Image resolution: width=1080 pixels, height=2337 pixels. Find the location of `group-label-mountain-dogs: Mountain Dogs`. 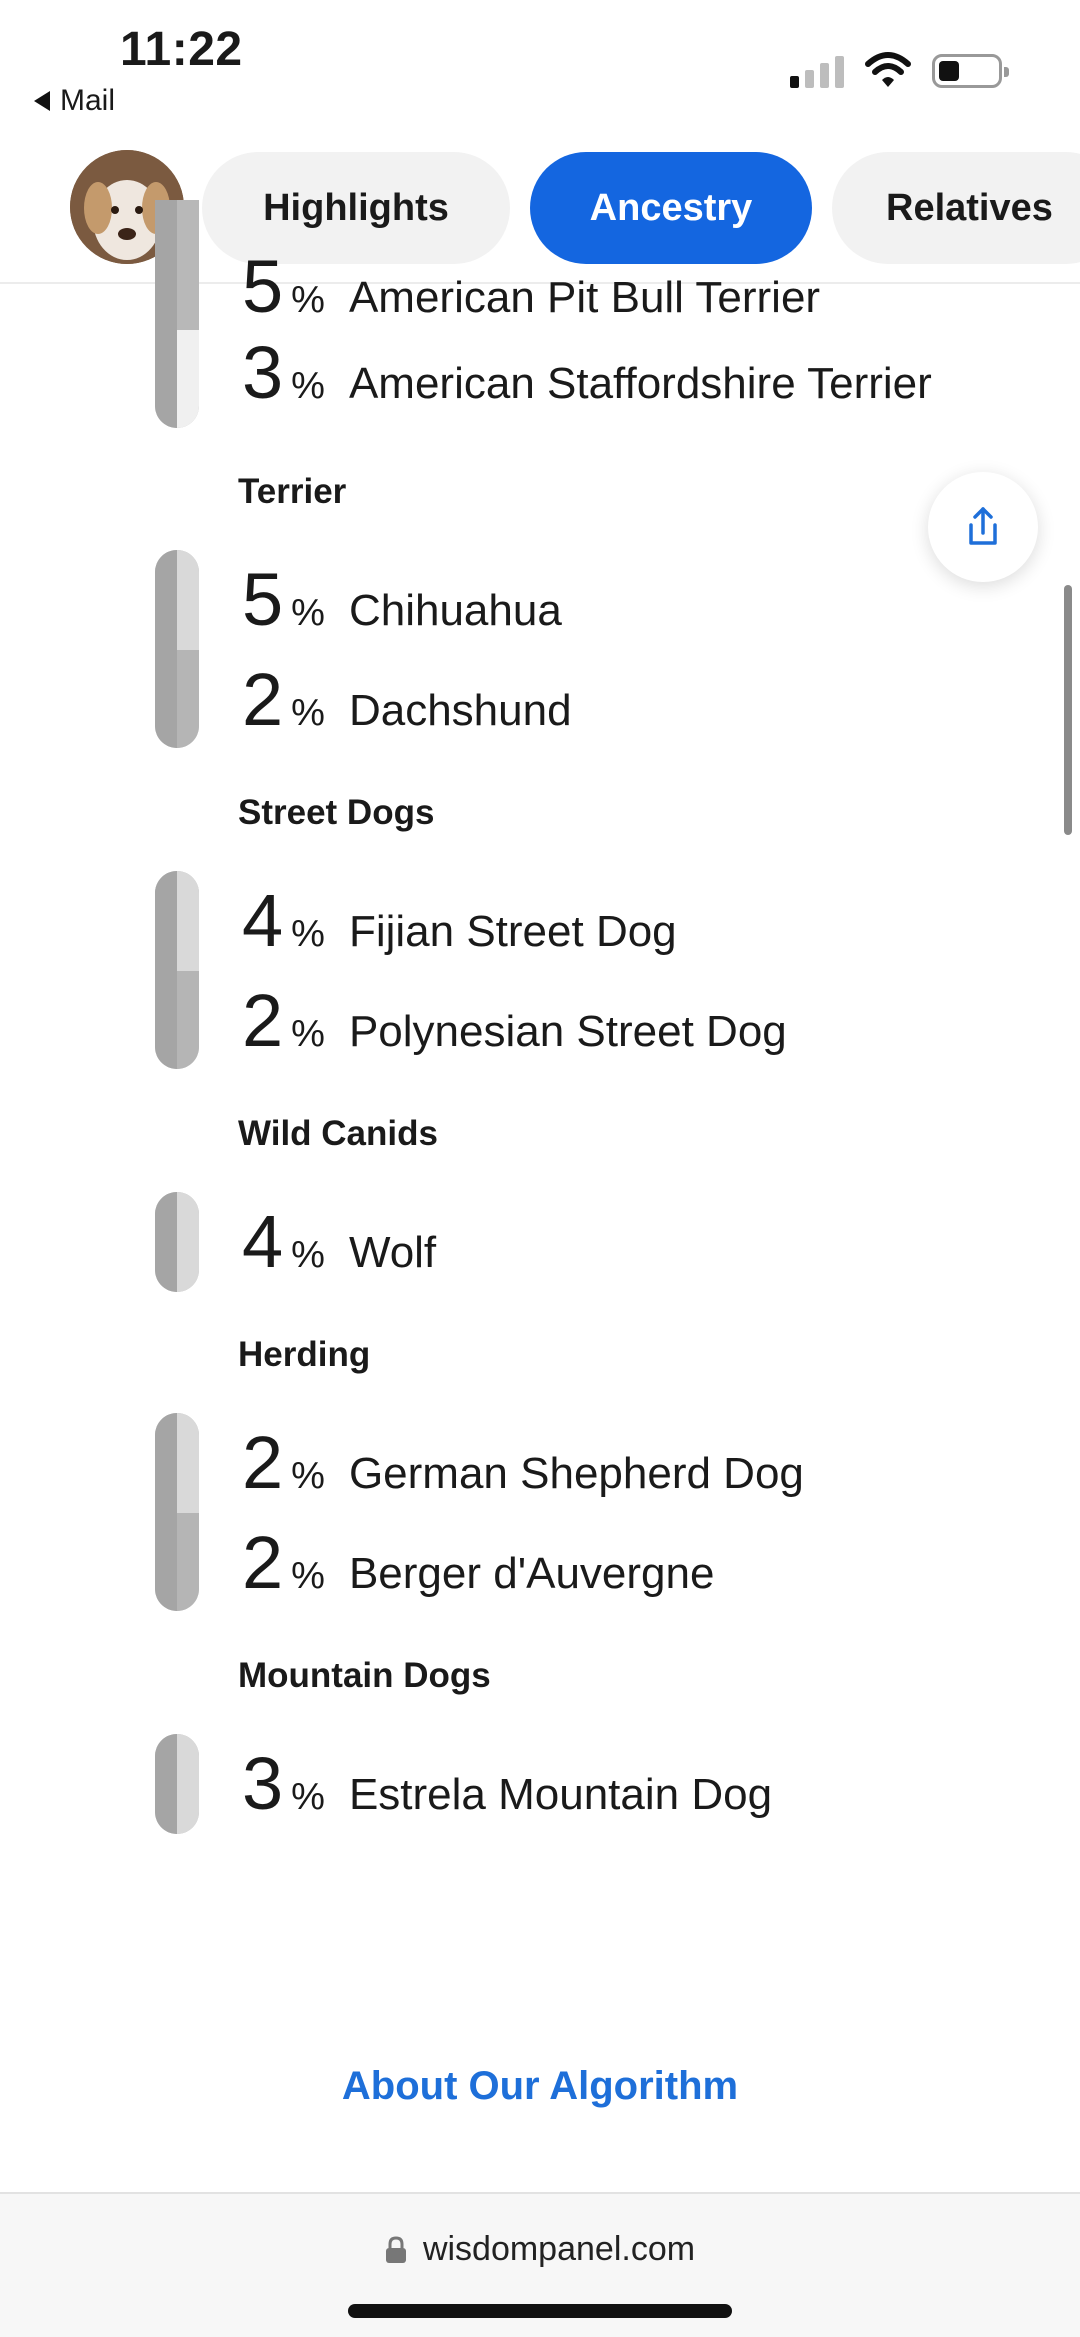

group-label-mountain-dogs: Mountain Dogs is located at coordinates (364, 1675).